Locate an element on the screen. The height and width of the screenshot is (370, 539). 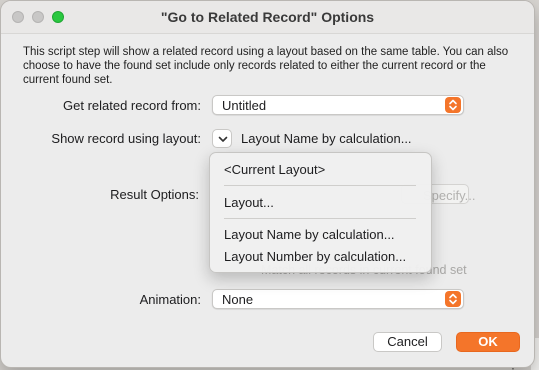
animation-popup: None is located at coordinates (338, 299).